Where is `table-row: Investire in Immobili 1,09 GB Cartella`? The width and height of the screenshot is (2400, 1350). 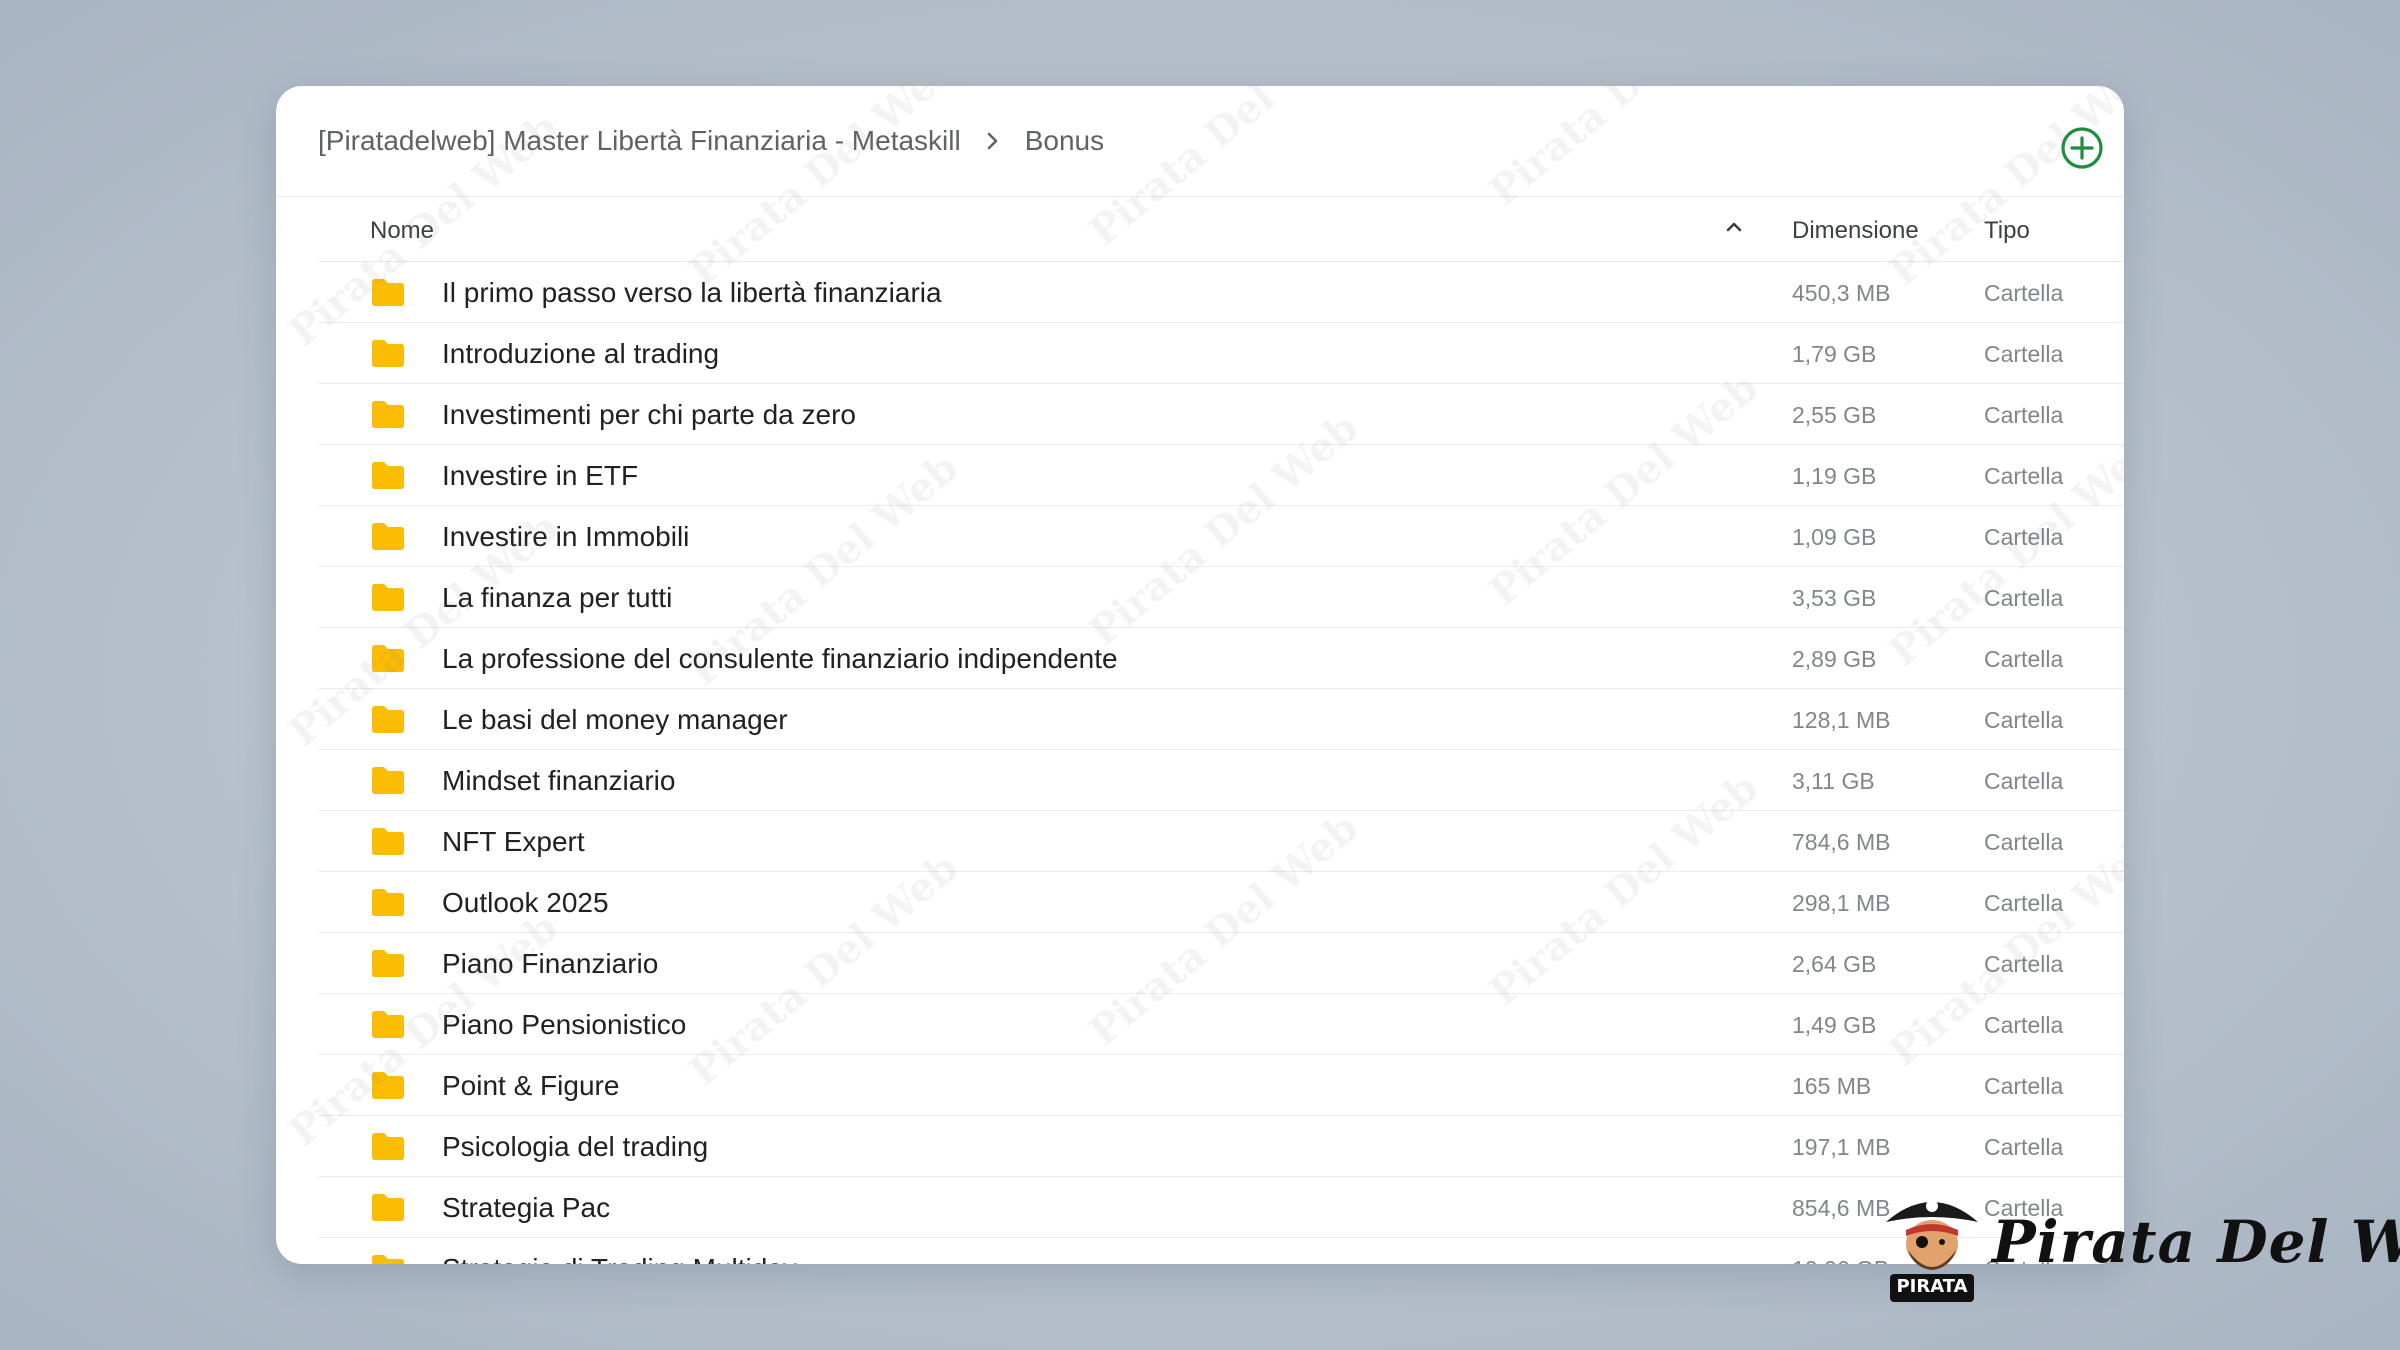
table-row: Investire in Immobili 1,09 GB Cartella is located at coordinates (1221, 536).